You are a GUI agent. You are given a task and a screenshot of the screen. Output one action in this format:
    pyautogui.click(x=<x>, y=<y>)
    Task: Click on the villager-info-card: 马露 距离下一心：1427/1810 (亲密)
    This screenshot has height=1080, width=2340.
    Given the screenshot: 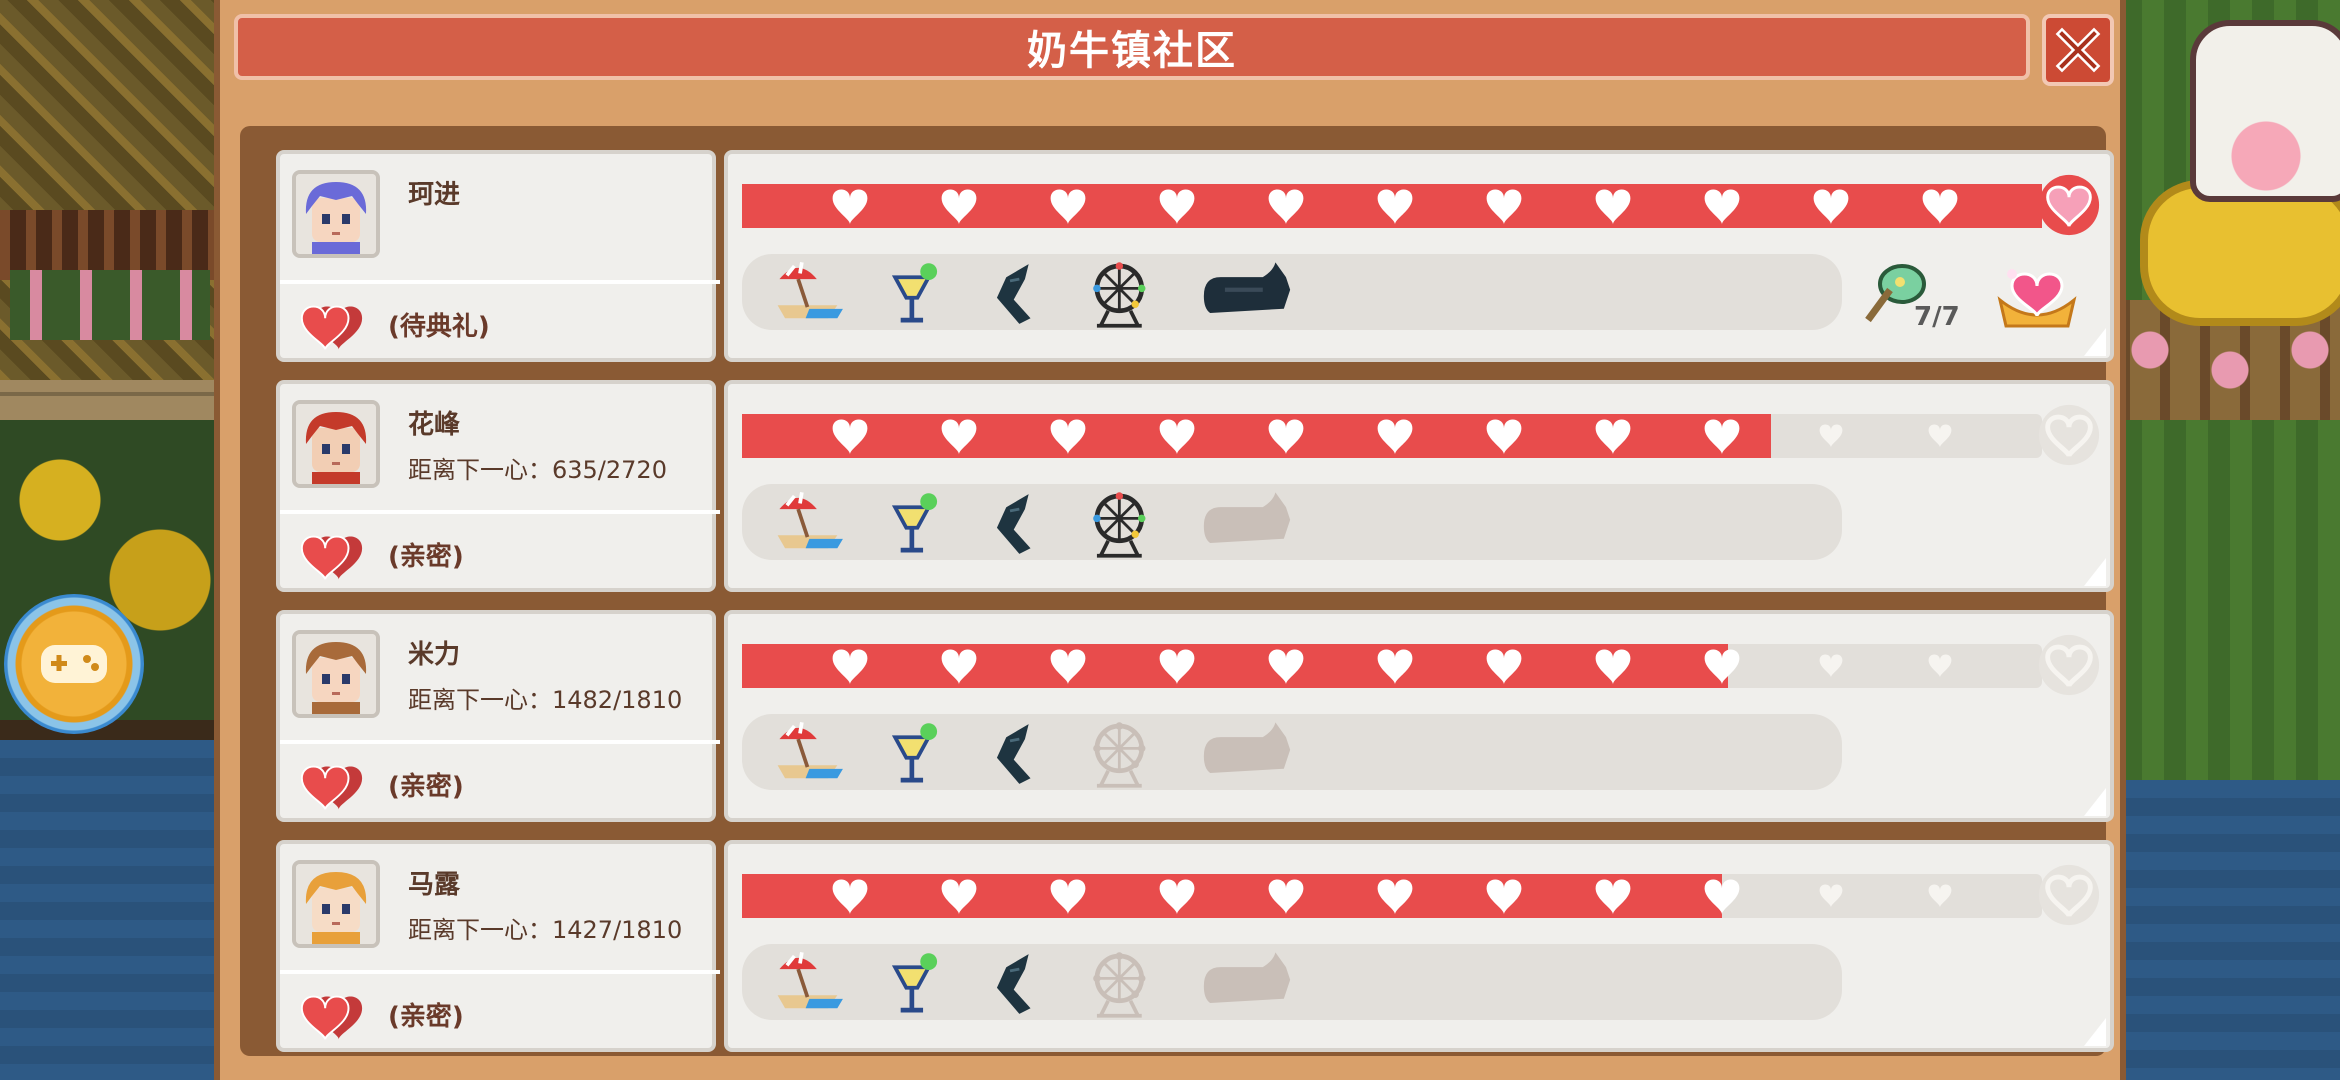 What is the action you would take?
    pyautogui.click(x=498, y=946)
    